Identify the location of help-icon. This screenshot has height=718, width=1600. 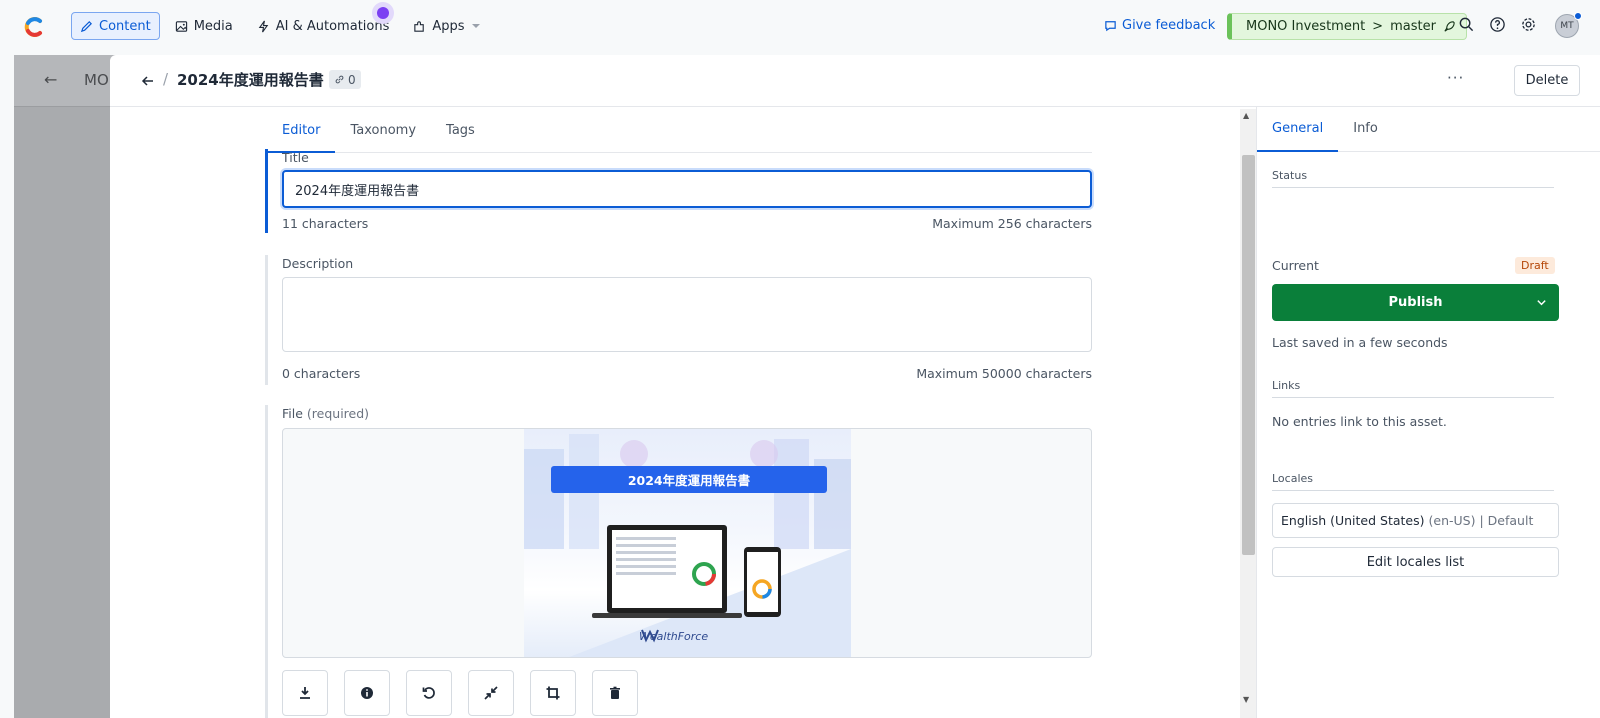
(1497, 24).